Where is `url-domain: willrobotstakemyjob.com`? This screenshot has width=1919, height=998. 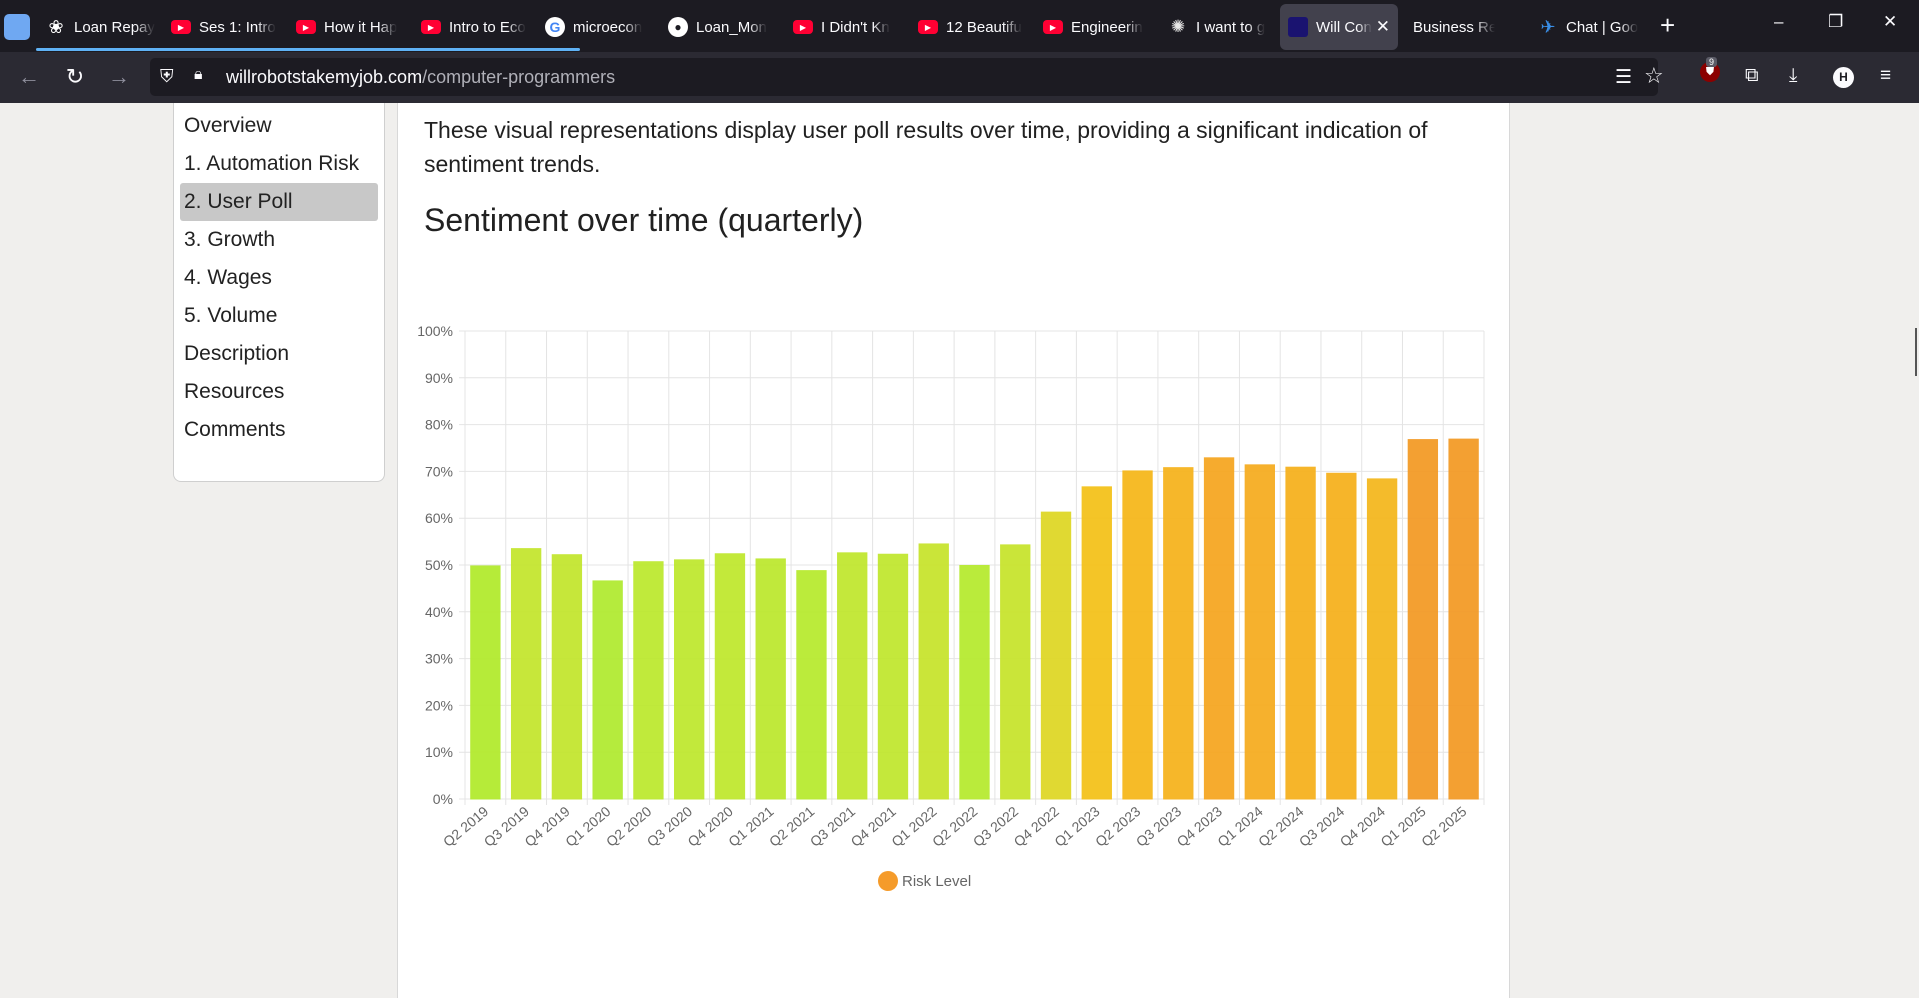
url-domain: willrobotstakemyjob.com is located at coordinates (324, 77).